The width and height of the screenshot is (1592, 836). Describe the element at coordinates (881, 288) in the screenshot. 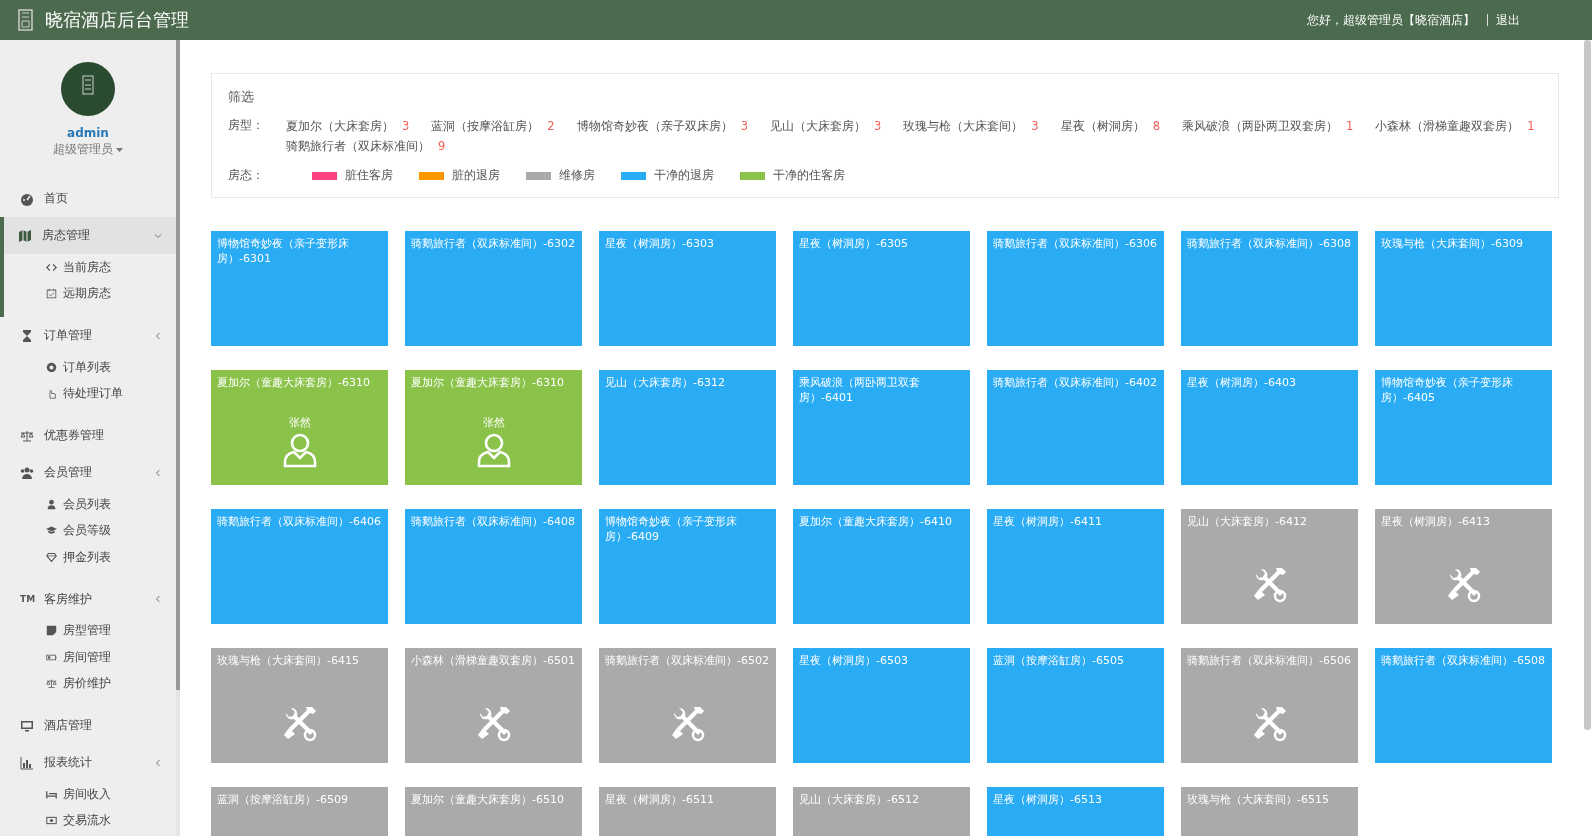

I see `room-tile: 星夜（树洞房）-6305` at that location.